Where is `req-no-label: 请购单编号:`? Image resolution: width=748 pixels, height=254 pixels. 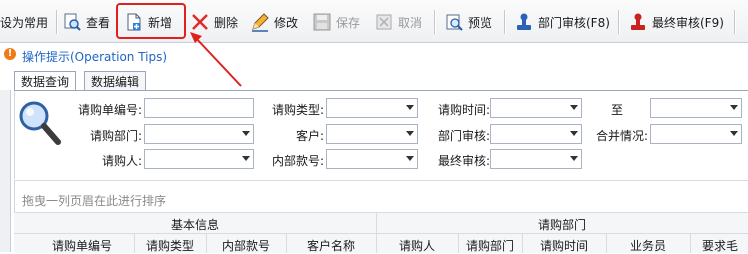
req-no-label: 请购单编号: is located at coordinates (109, 110).